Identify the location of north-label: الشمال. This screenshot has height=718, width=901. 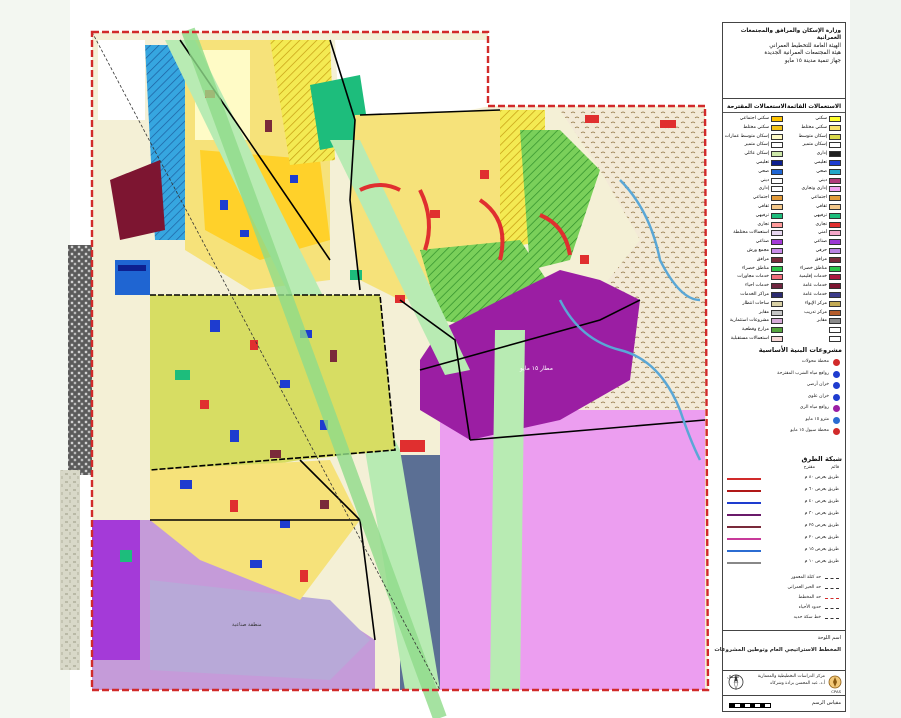
(733, 676).